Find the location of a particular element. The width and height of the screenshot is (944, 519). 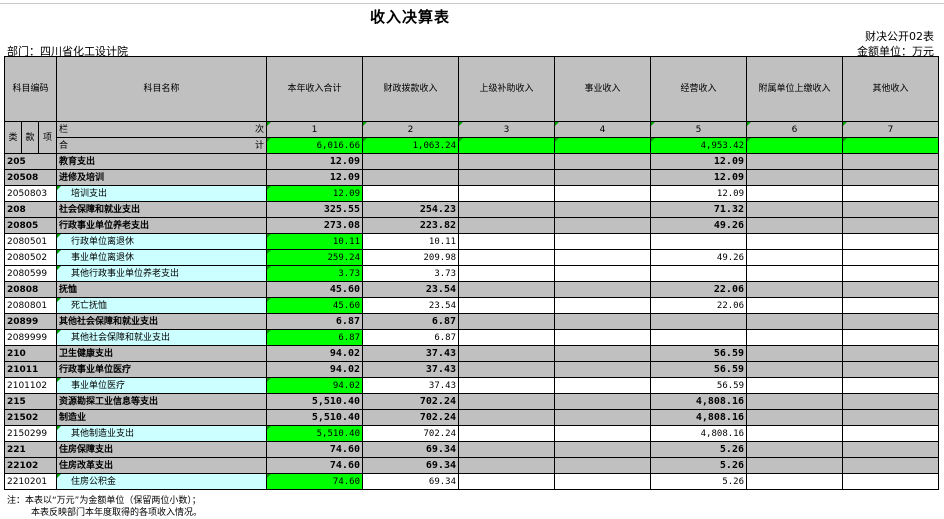

value-cell-col-1: 74.60 is located at coordinates (314, 465).